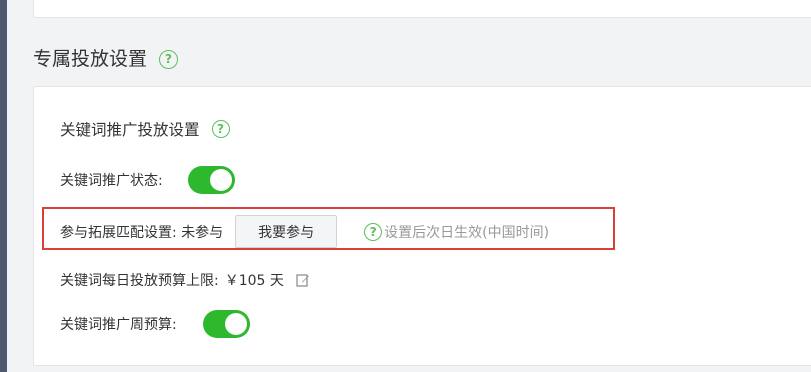  I want to click on daily-budget-row: 关键词每日投放预算上限: ￥105 天, so click(185, 280).